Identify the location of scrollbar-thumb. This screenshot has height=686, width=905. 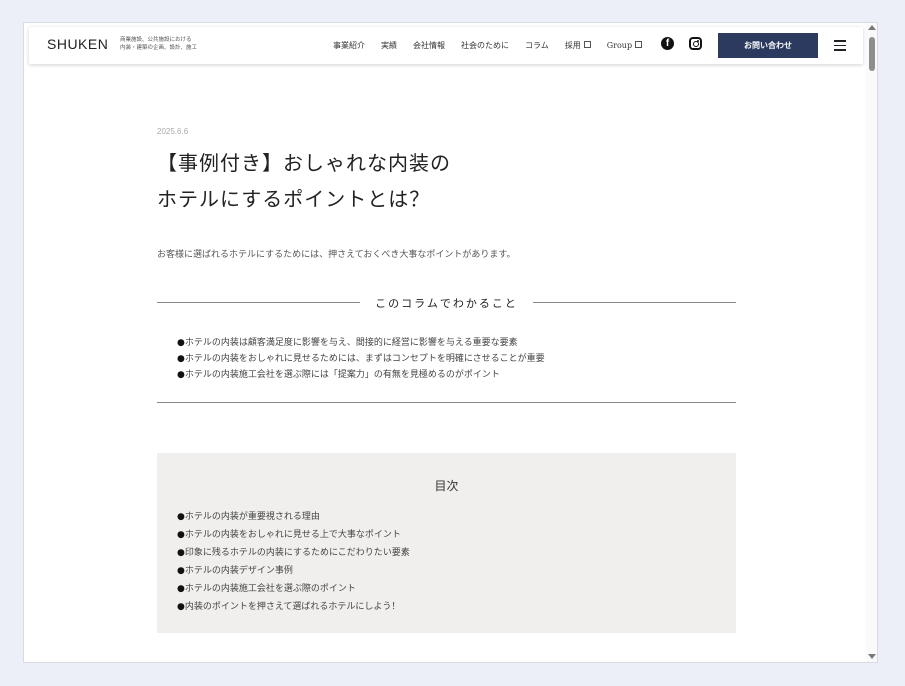
(872, 54).